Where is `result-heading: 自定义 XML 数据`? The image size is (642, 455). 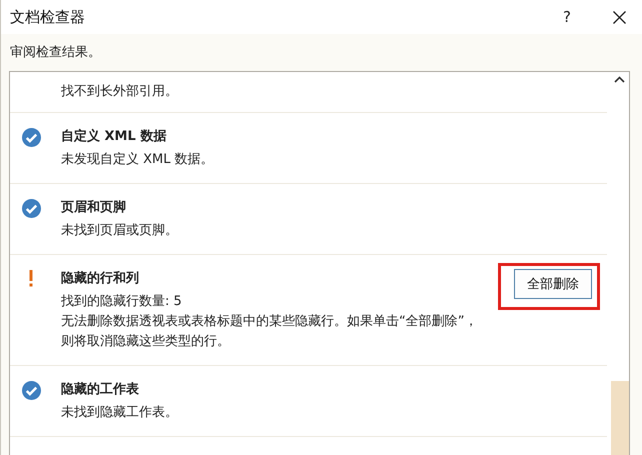
result-heading: 自定义 XML 数据 is located at coordinates (114, 137).